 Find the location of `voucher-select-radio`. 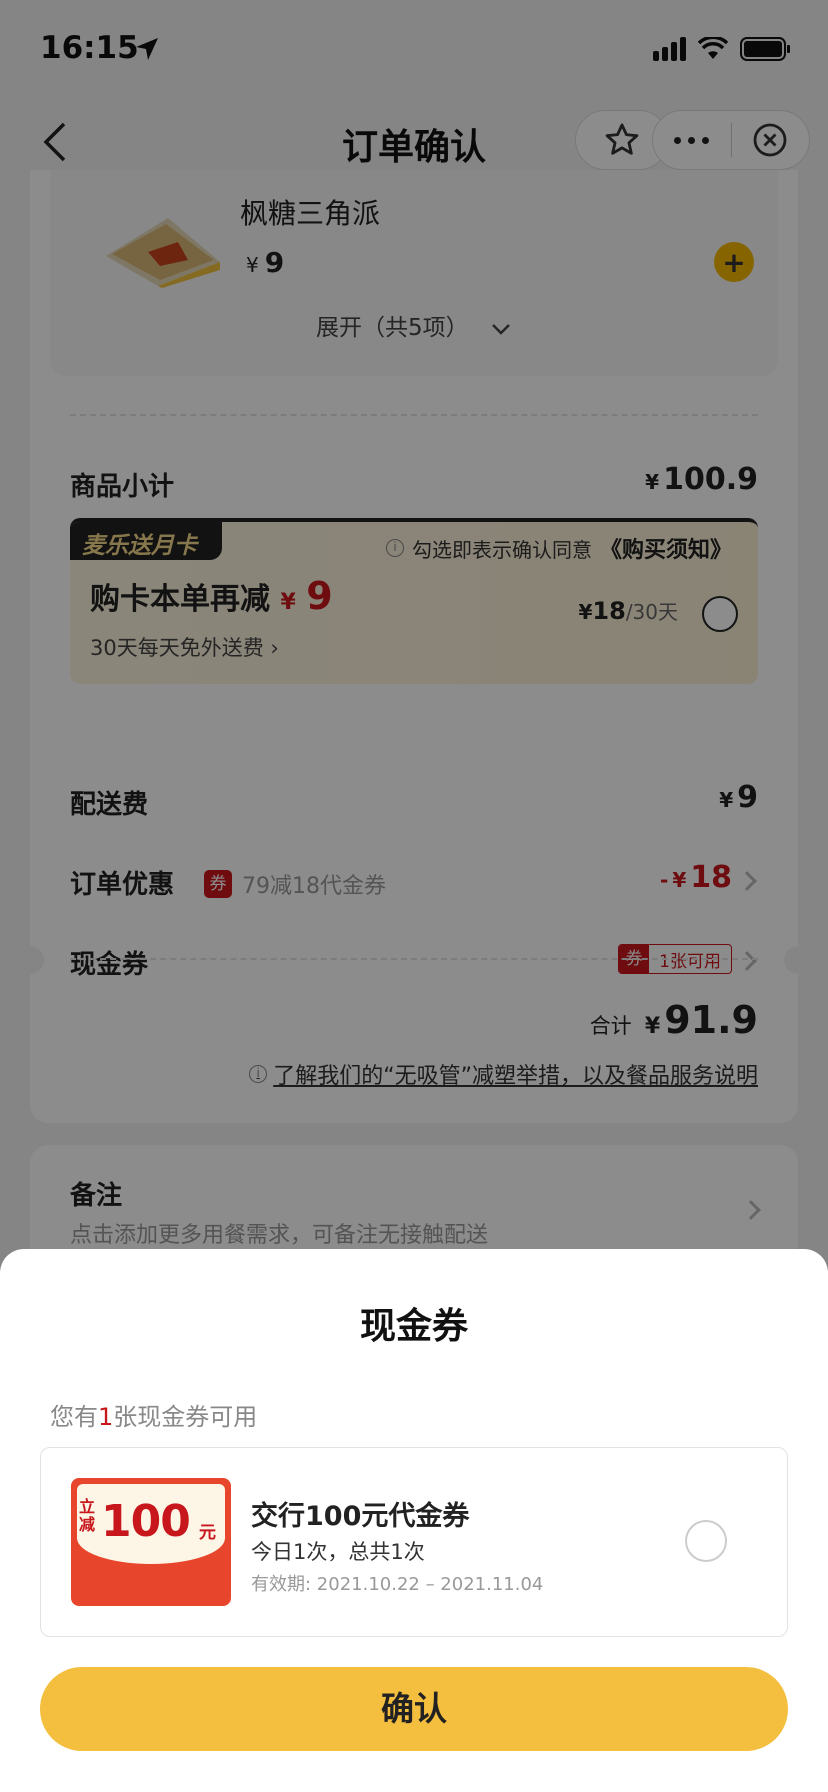

voucher-select-radio is located at coordinates (706, 1541).